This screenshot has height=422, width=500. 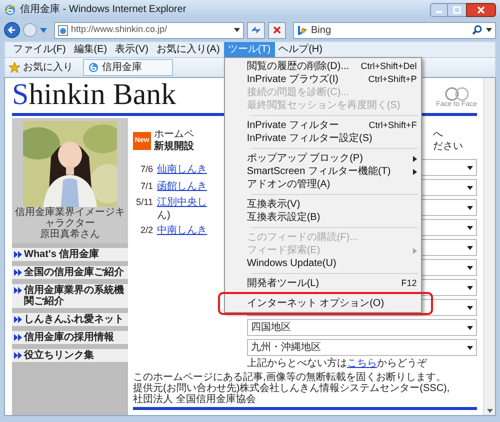 I want to click on menu-item: 互換表示設定(B), so click(x=322, y=217).